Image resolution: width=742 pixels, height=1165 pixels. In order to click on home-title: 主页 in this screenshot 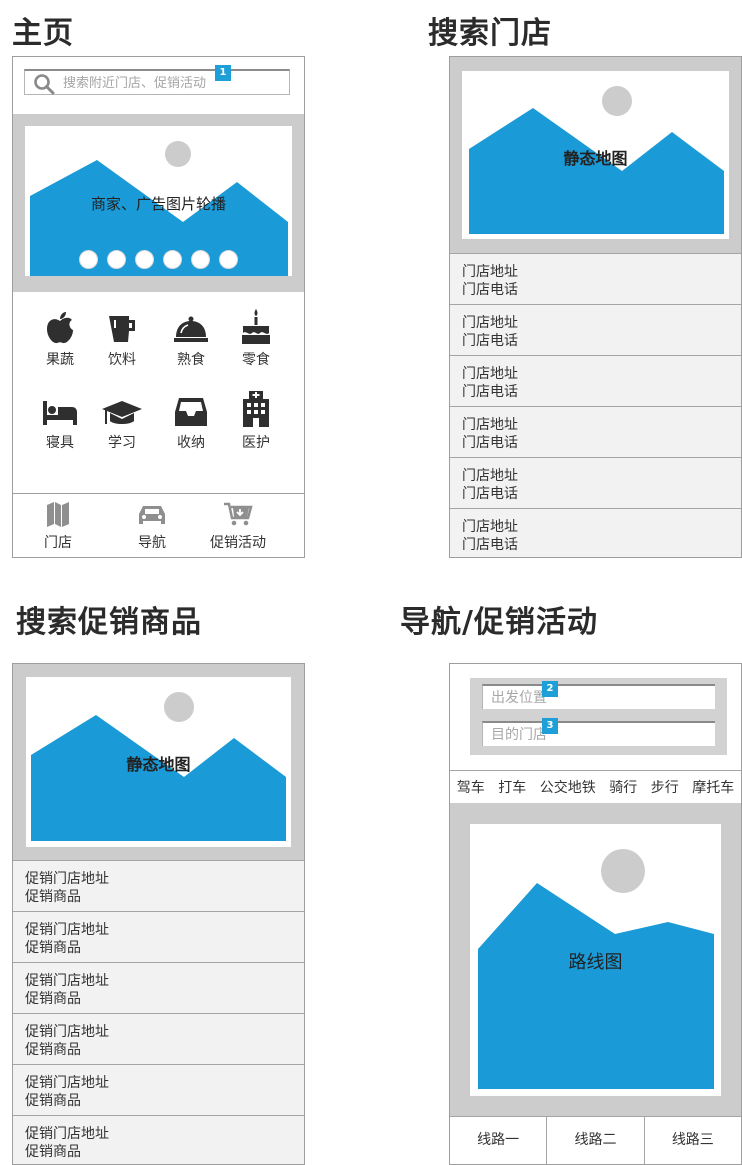, I will do `click(43, 33)`.